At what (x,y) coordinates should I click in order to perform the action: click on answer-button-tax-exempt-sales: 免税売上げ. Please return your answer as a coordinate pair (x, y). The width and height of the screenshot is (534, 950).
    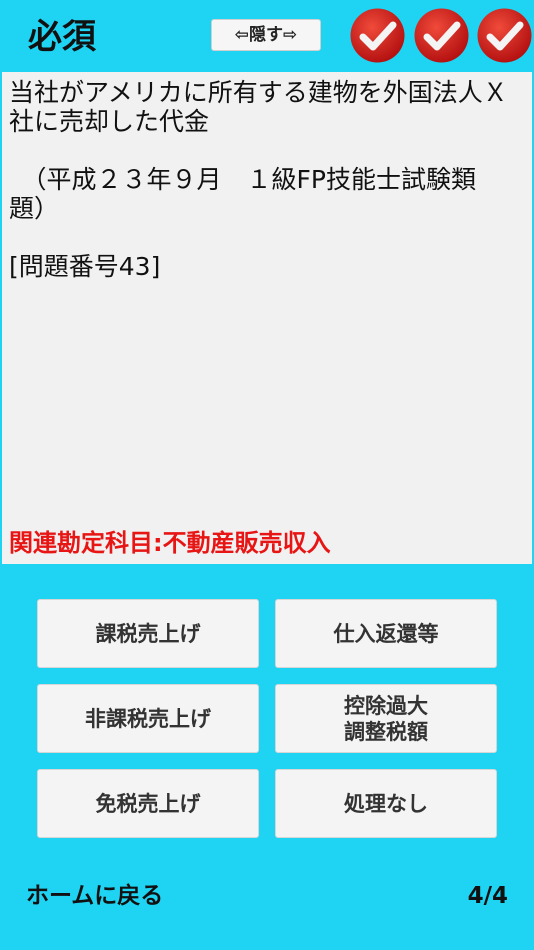
    Looking at the image, I should click on (148, 803).